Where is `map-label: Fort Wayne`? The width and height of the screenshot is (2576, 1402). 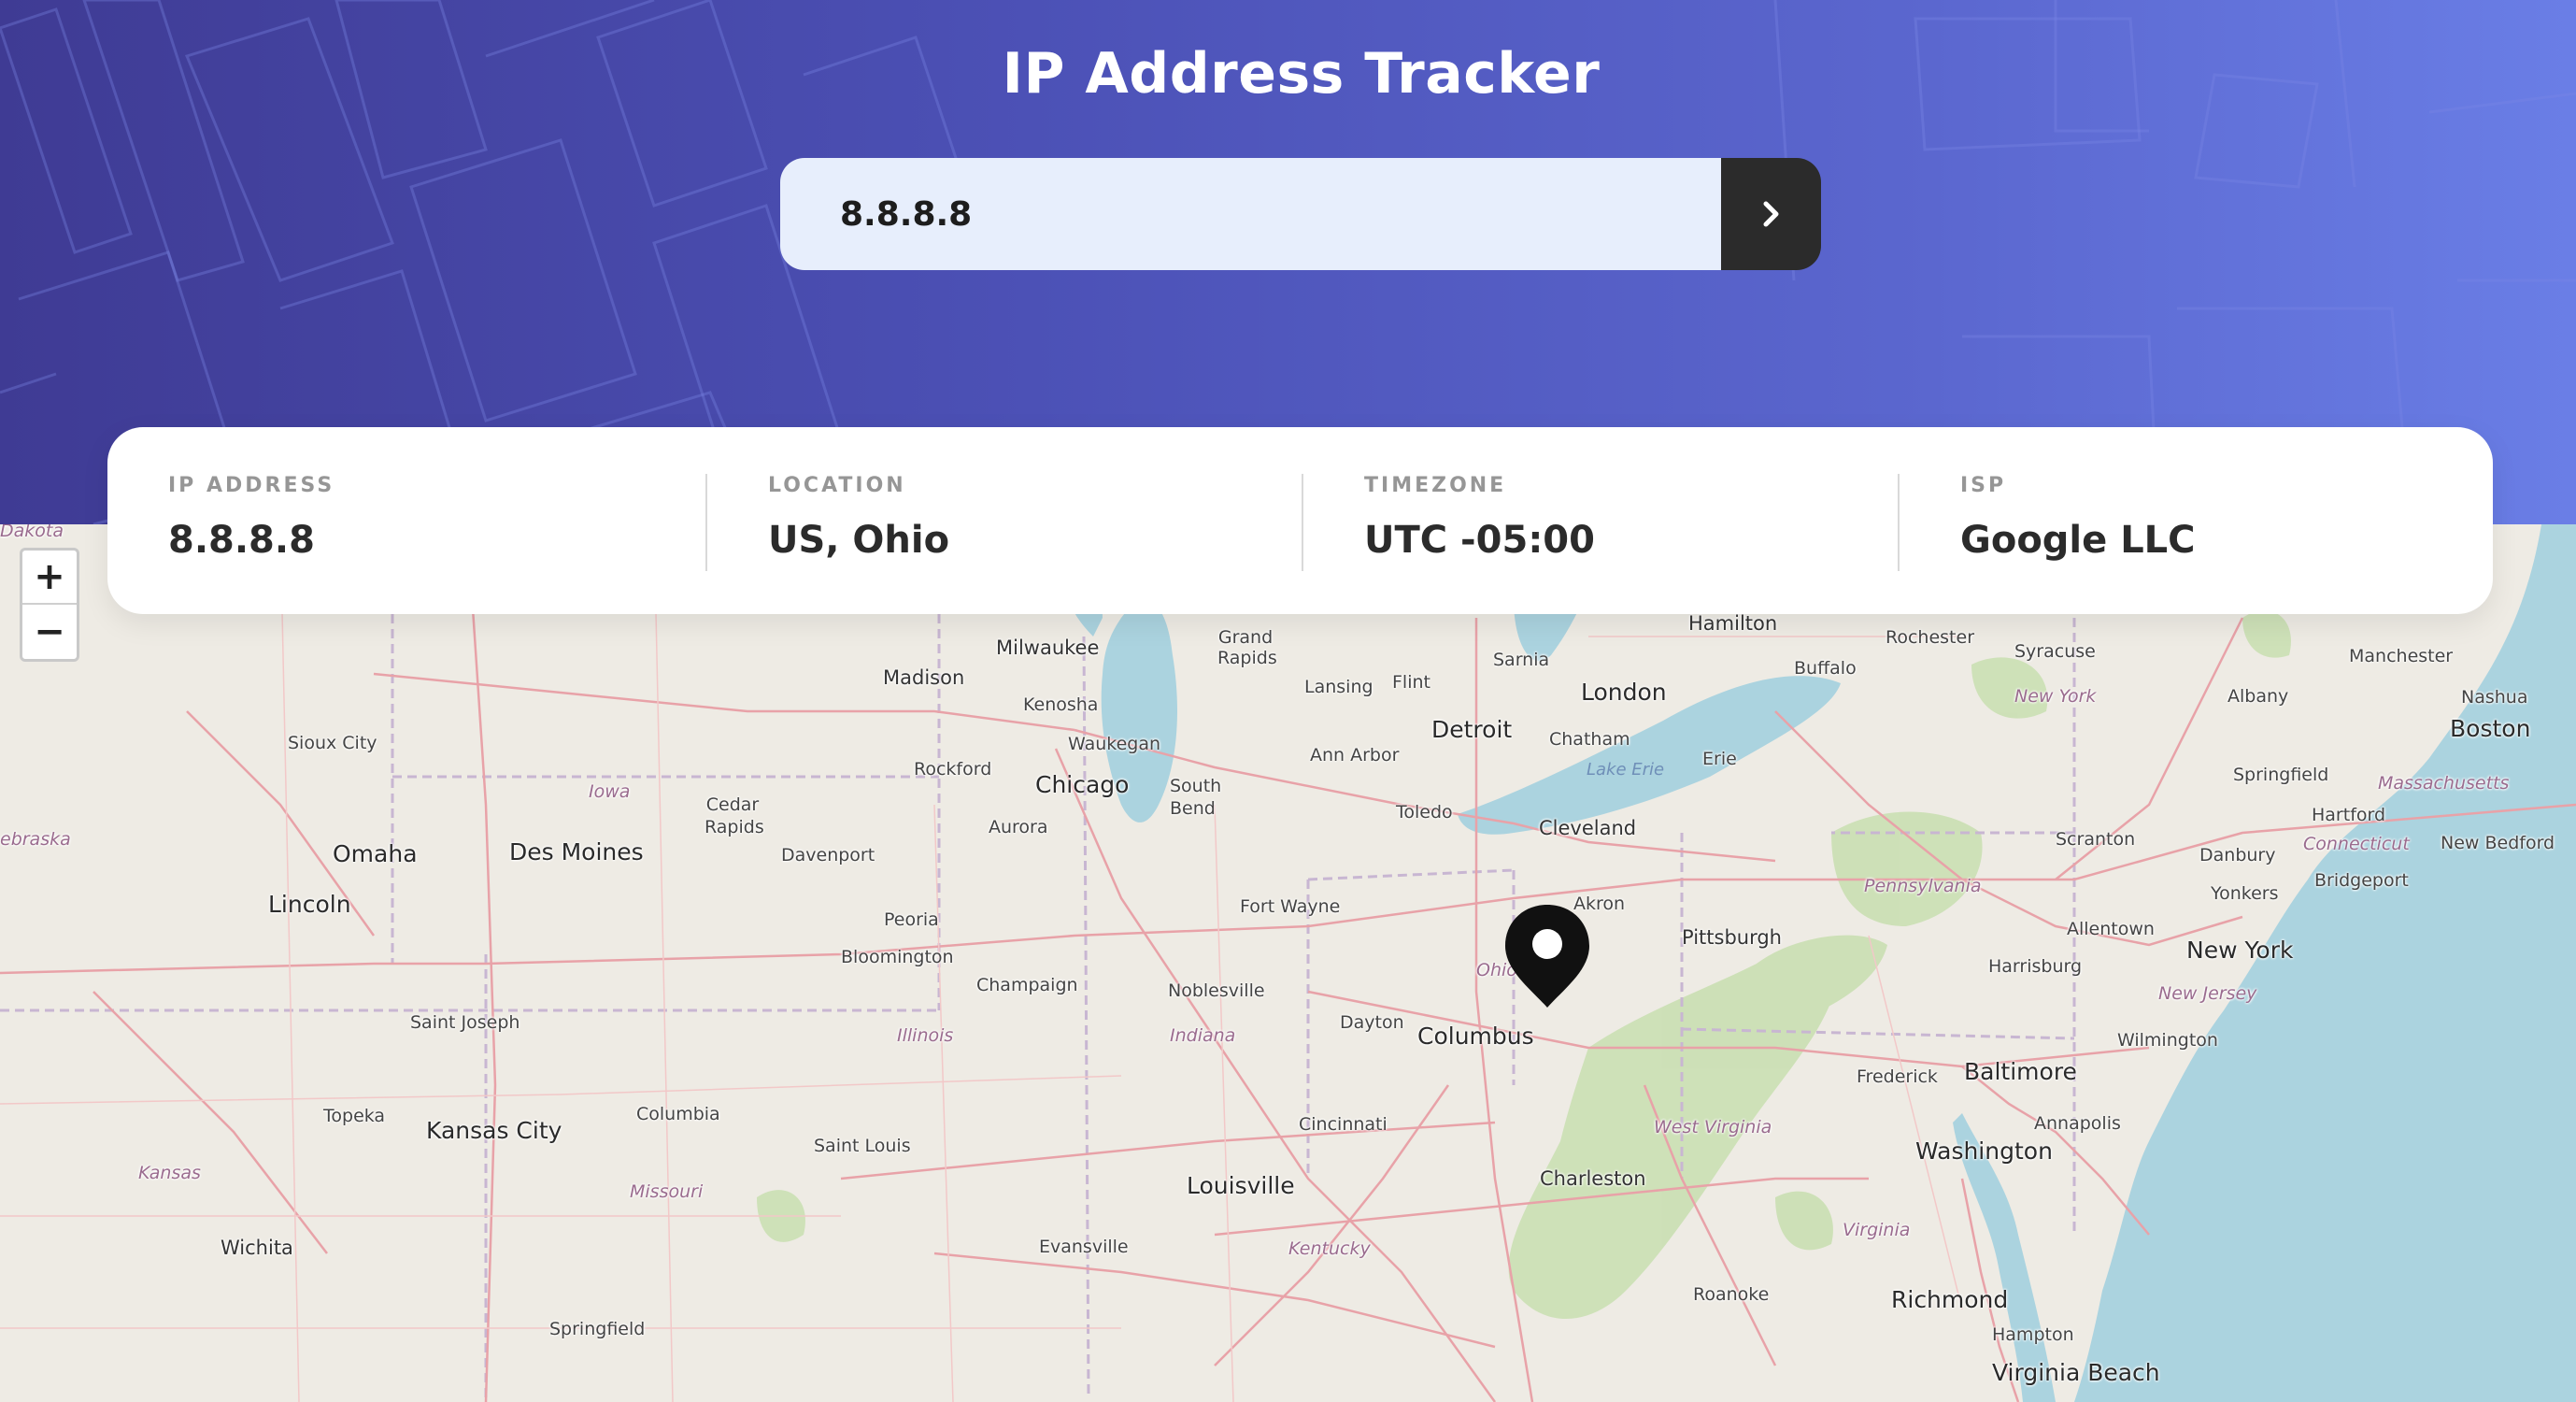
map-label: Fort Wayne is located at coordinates (1290, 906).